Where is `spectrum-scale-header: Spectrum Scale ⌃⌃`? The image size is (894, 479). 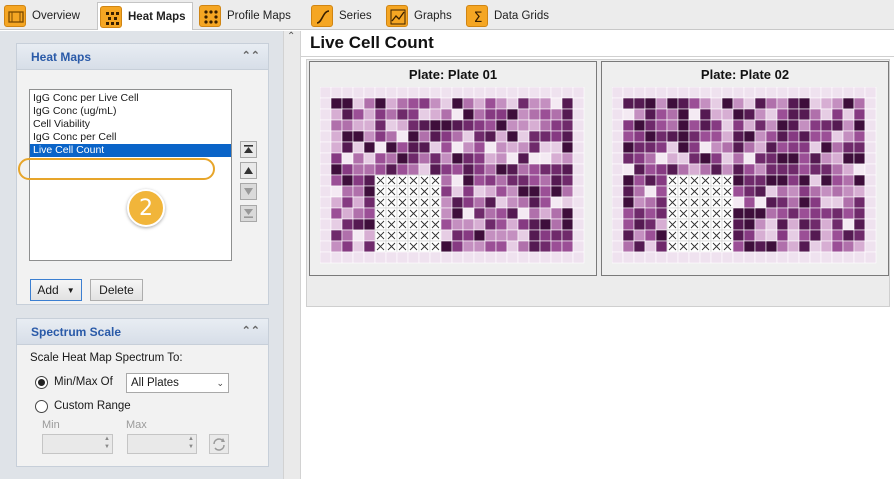 spectrum-scale-header: Spectrum Scale ⌃⌃ is located at coordinates (142, 332).